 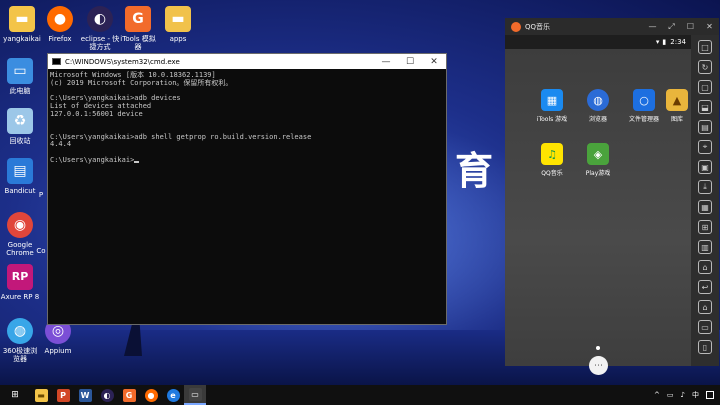 What do you see at coordinates (141, 82) in the screenshot?
I see `console-line: (c) 2019 Microsoft Corporation。保留所有权利。` at bounding box center [141, 82].